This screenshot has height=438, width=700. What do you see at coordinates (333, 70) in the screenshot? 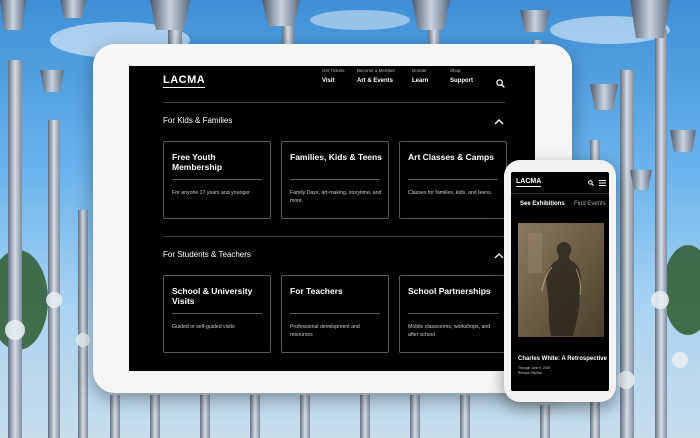
I see `nav-utility-link-get-tickets: Get Tickets` at bounding box center [333, 70].